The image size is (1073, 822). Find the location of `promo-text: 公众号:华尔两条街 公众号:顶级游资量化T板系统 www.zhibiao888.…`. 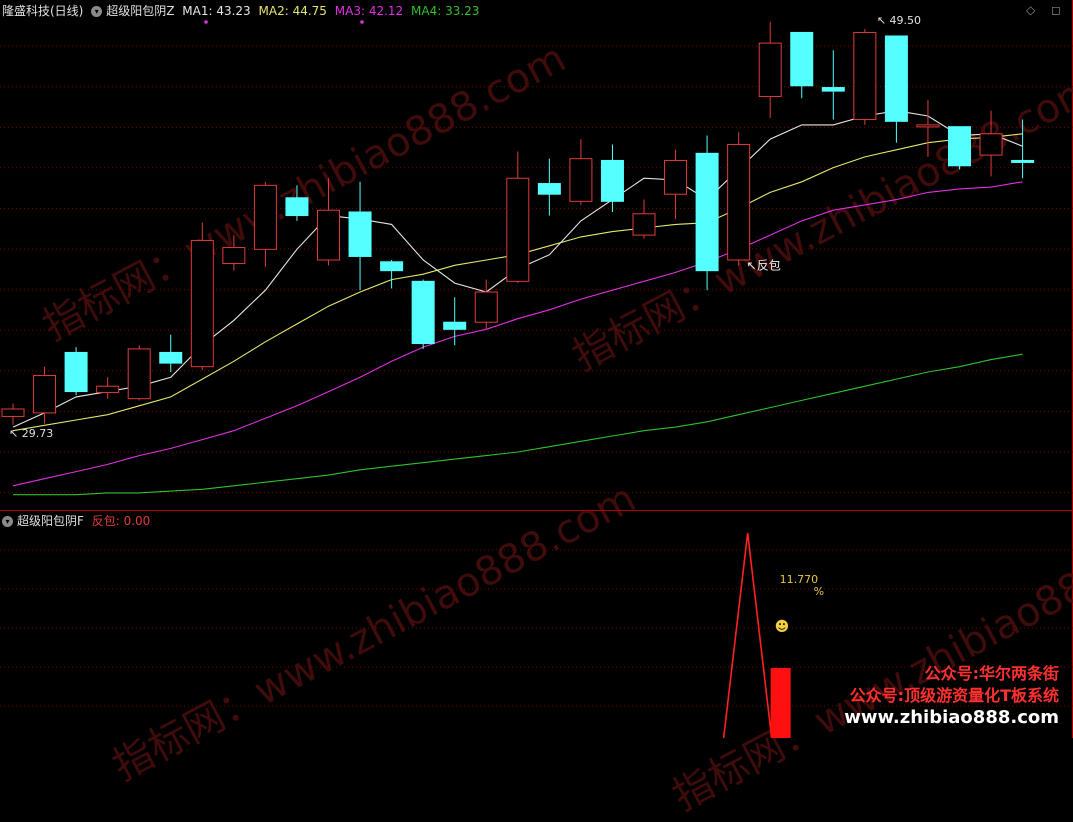

promo-text: 公众号:华尔两条街 公众号:顶级游资量化T板系统 www.zhibiao888.… is located at coordinates (951, 696).